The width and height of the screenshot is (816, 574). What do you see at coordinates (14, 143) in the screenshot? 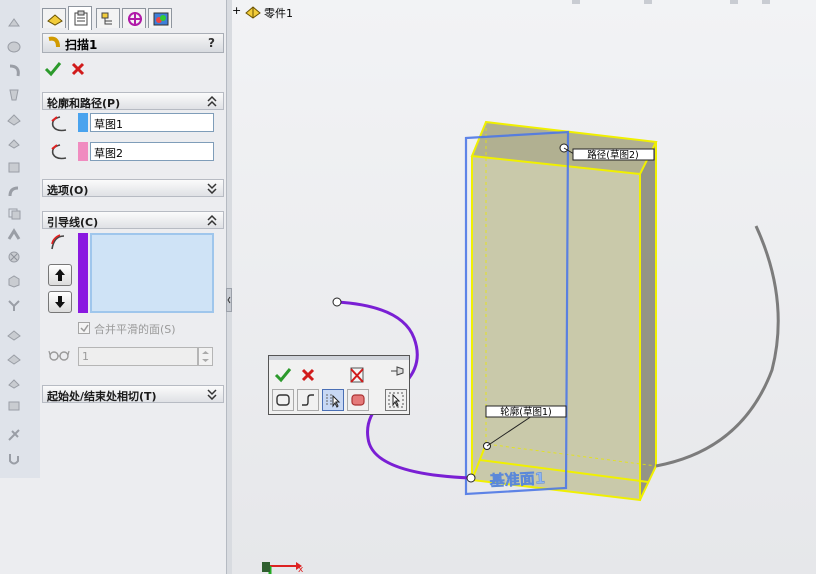
I see `extrude-cut-icon` at bounding box center [14, 143].